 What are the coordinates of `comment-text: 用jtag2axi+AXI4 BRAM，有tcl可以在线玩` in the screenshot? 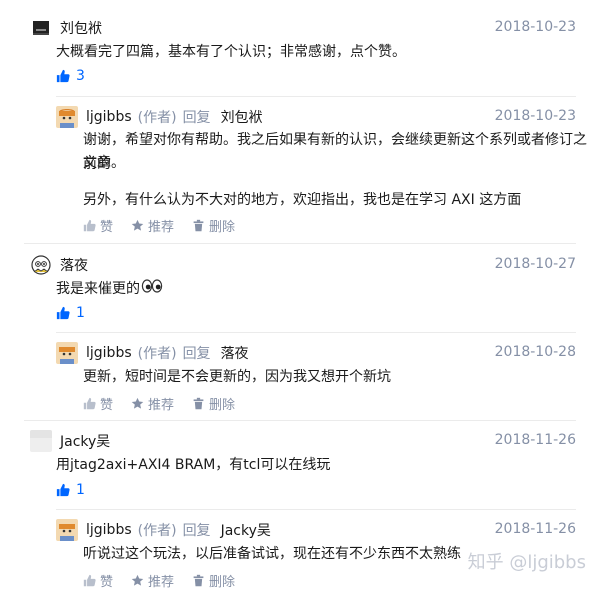 It's located at (193, 465).